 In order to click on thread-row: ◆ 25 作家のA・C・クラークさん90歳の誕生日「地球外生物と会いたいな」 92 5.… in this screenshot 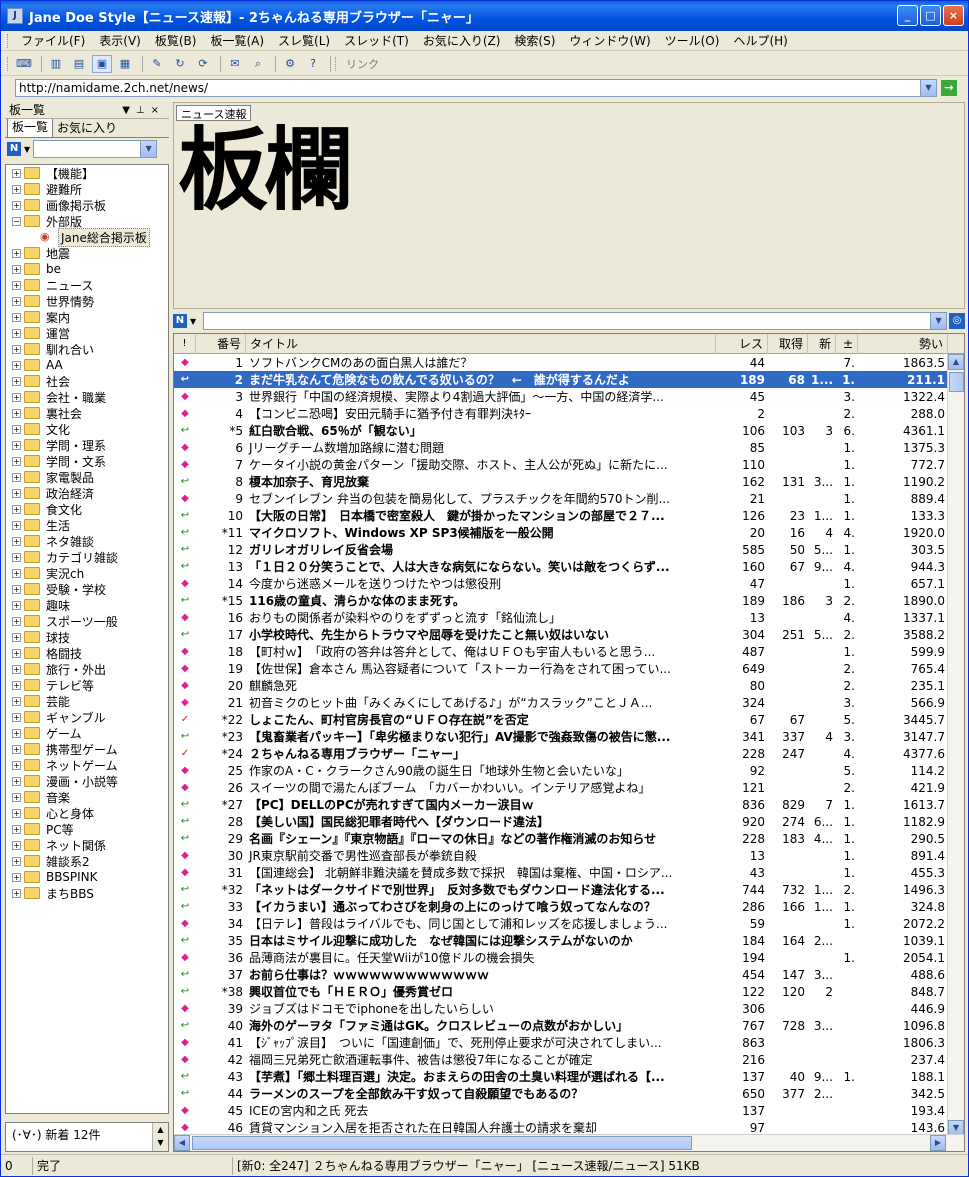, I will do `click(569, 770)`.